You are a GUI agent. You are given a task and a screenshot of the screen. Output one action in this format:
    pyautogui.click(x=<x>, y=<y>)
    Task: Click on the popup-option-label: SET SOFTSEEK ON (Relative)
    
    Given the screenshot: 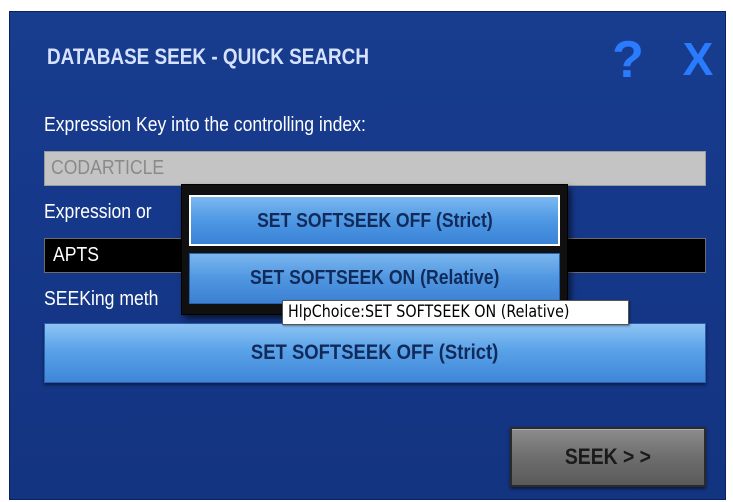 What is the action you would take?
    pyautogui.click(x=374, y=278)
    